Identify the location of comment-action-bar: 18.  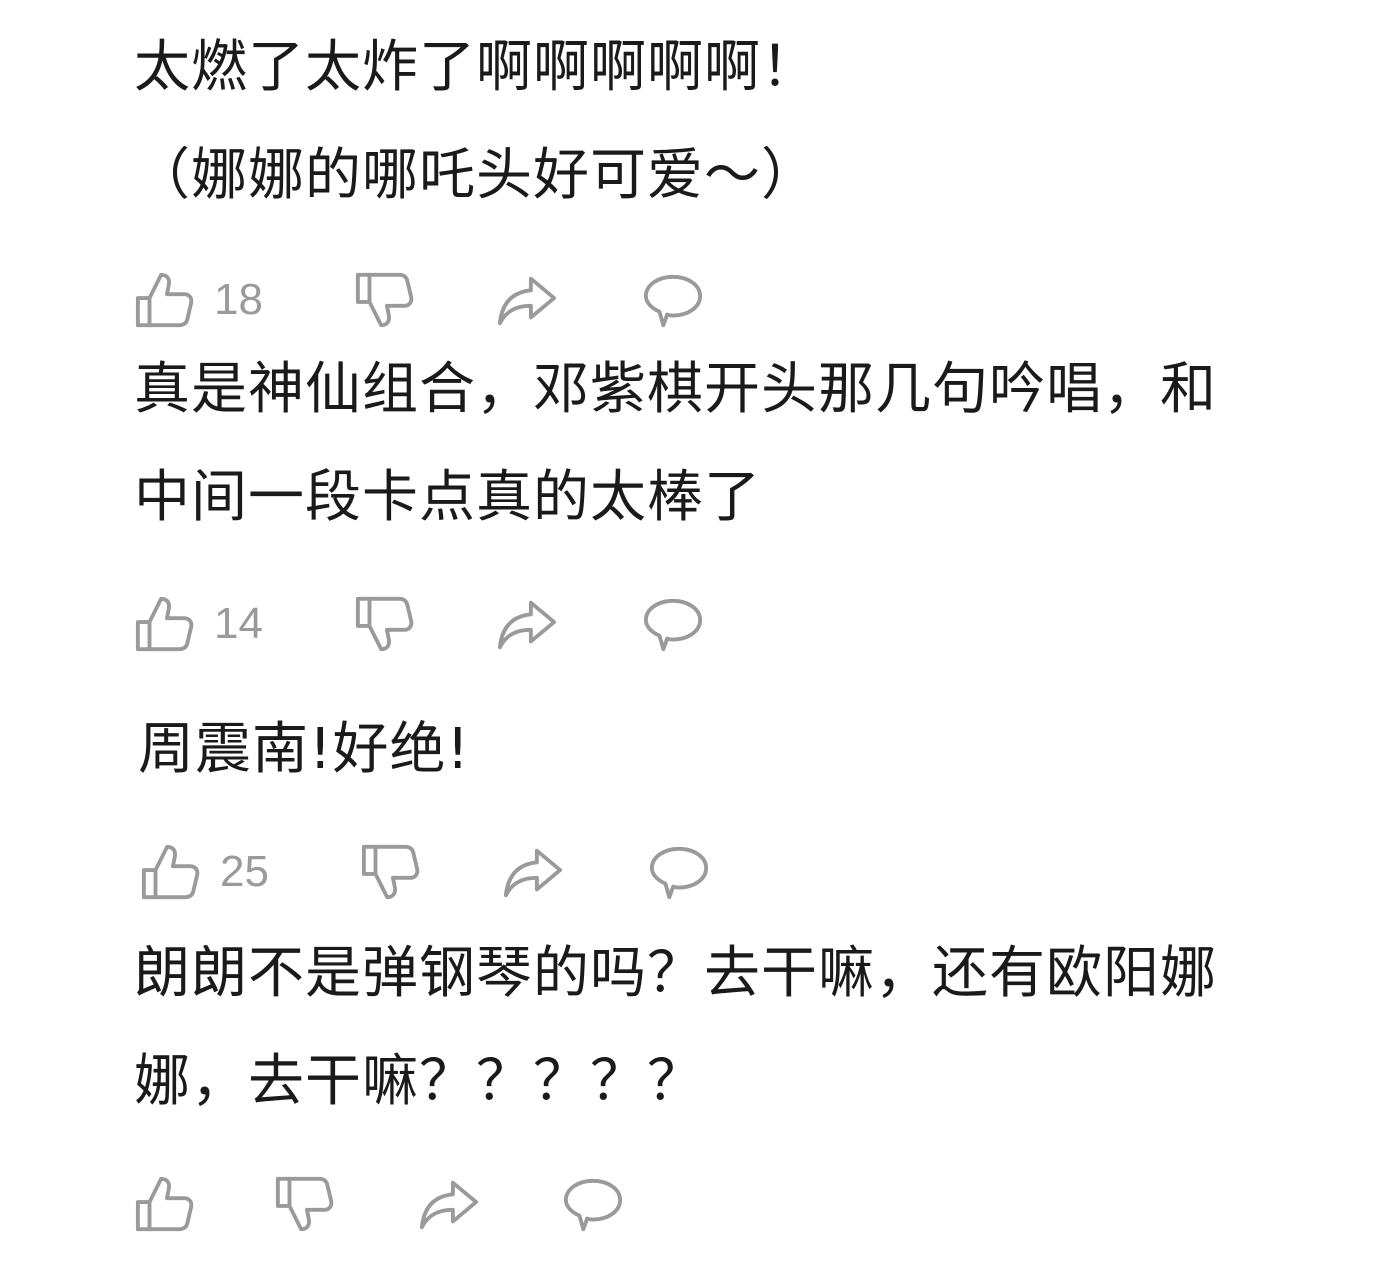
(484, 300).